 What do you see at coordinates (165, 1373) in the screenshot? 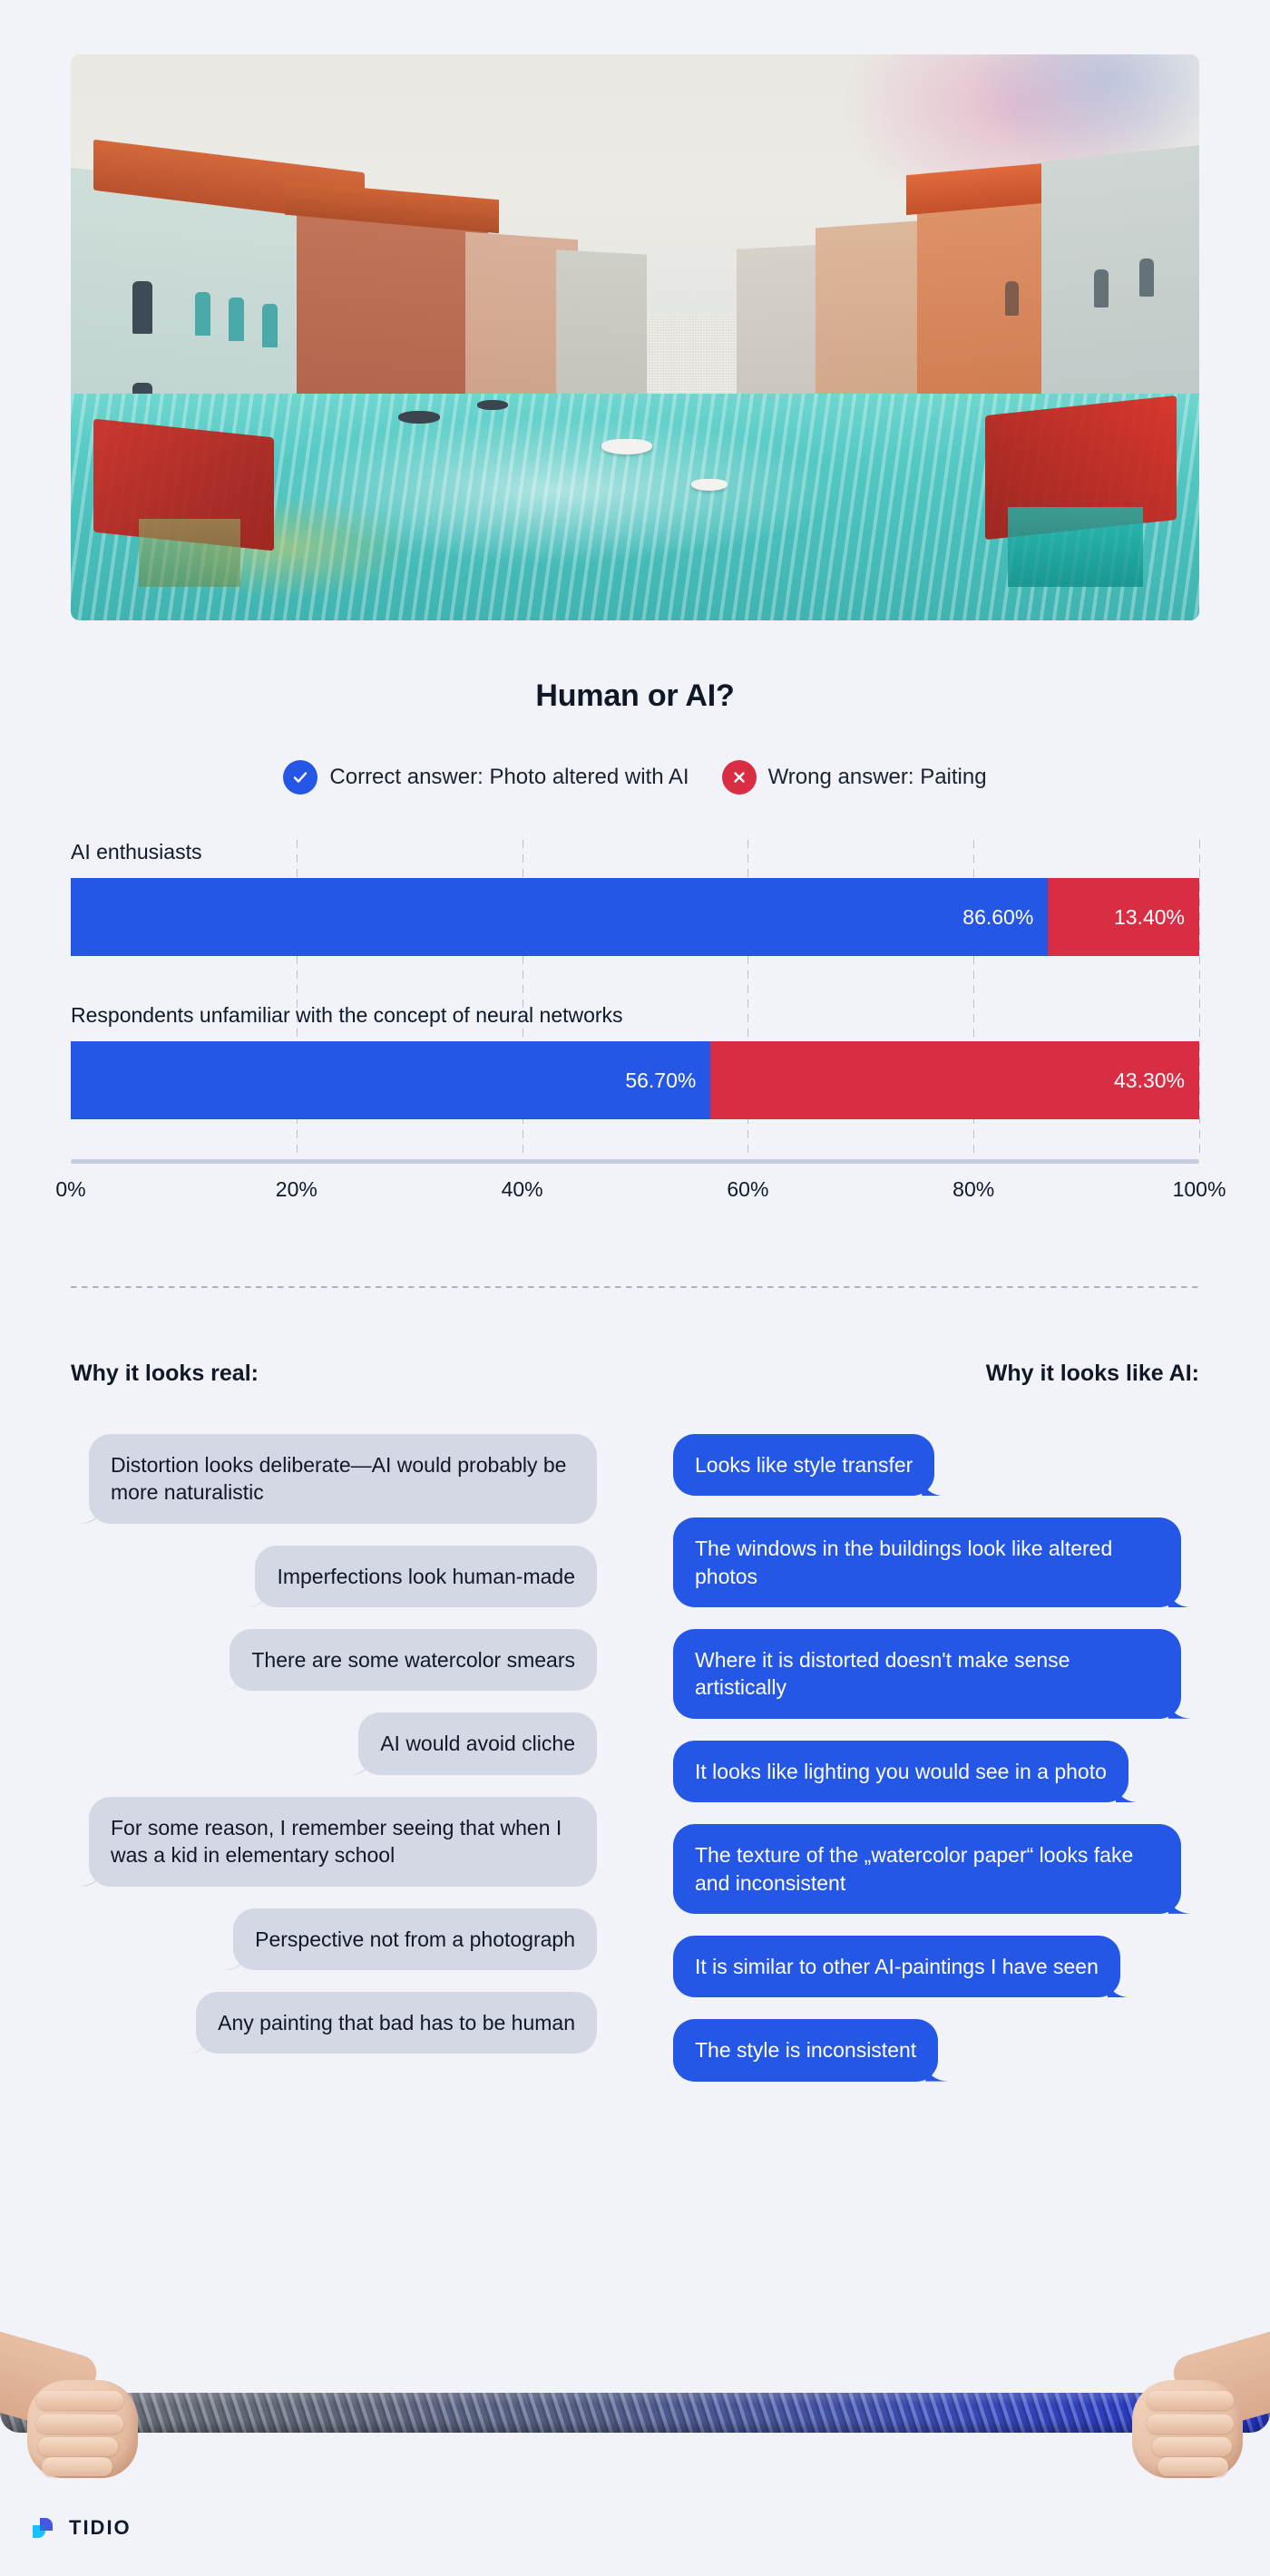
I see `column-heading-real: Why it looks real:` at bounding box center [165, 1373].